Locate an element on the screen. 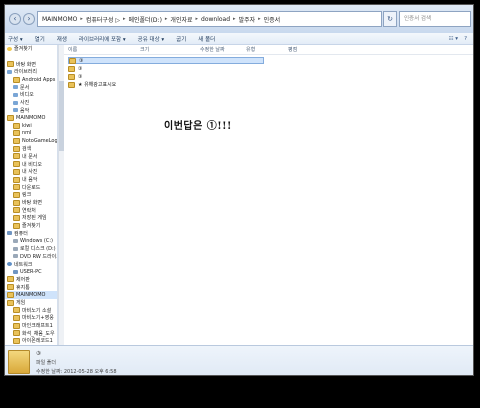 The image size is (480, 408). nav-item: 로컬 디스크 (D:) is located at coordinates (31, 249).